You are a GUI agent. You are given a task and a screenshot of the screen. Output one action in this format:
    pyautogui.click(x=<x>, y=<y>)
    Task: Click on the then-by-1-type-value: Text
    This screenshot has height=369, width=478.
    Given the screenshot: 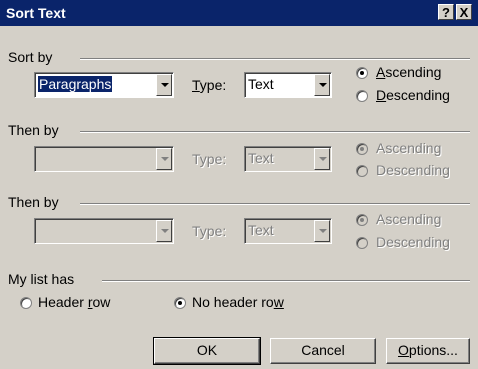 What is the action you would take?
    pyautogui.click(x=261, y=158)
    